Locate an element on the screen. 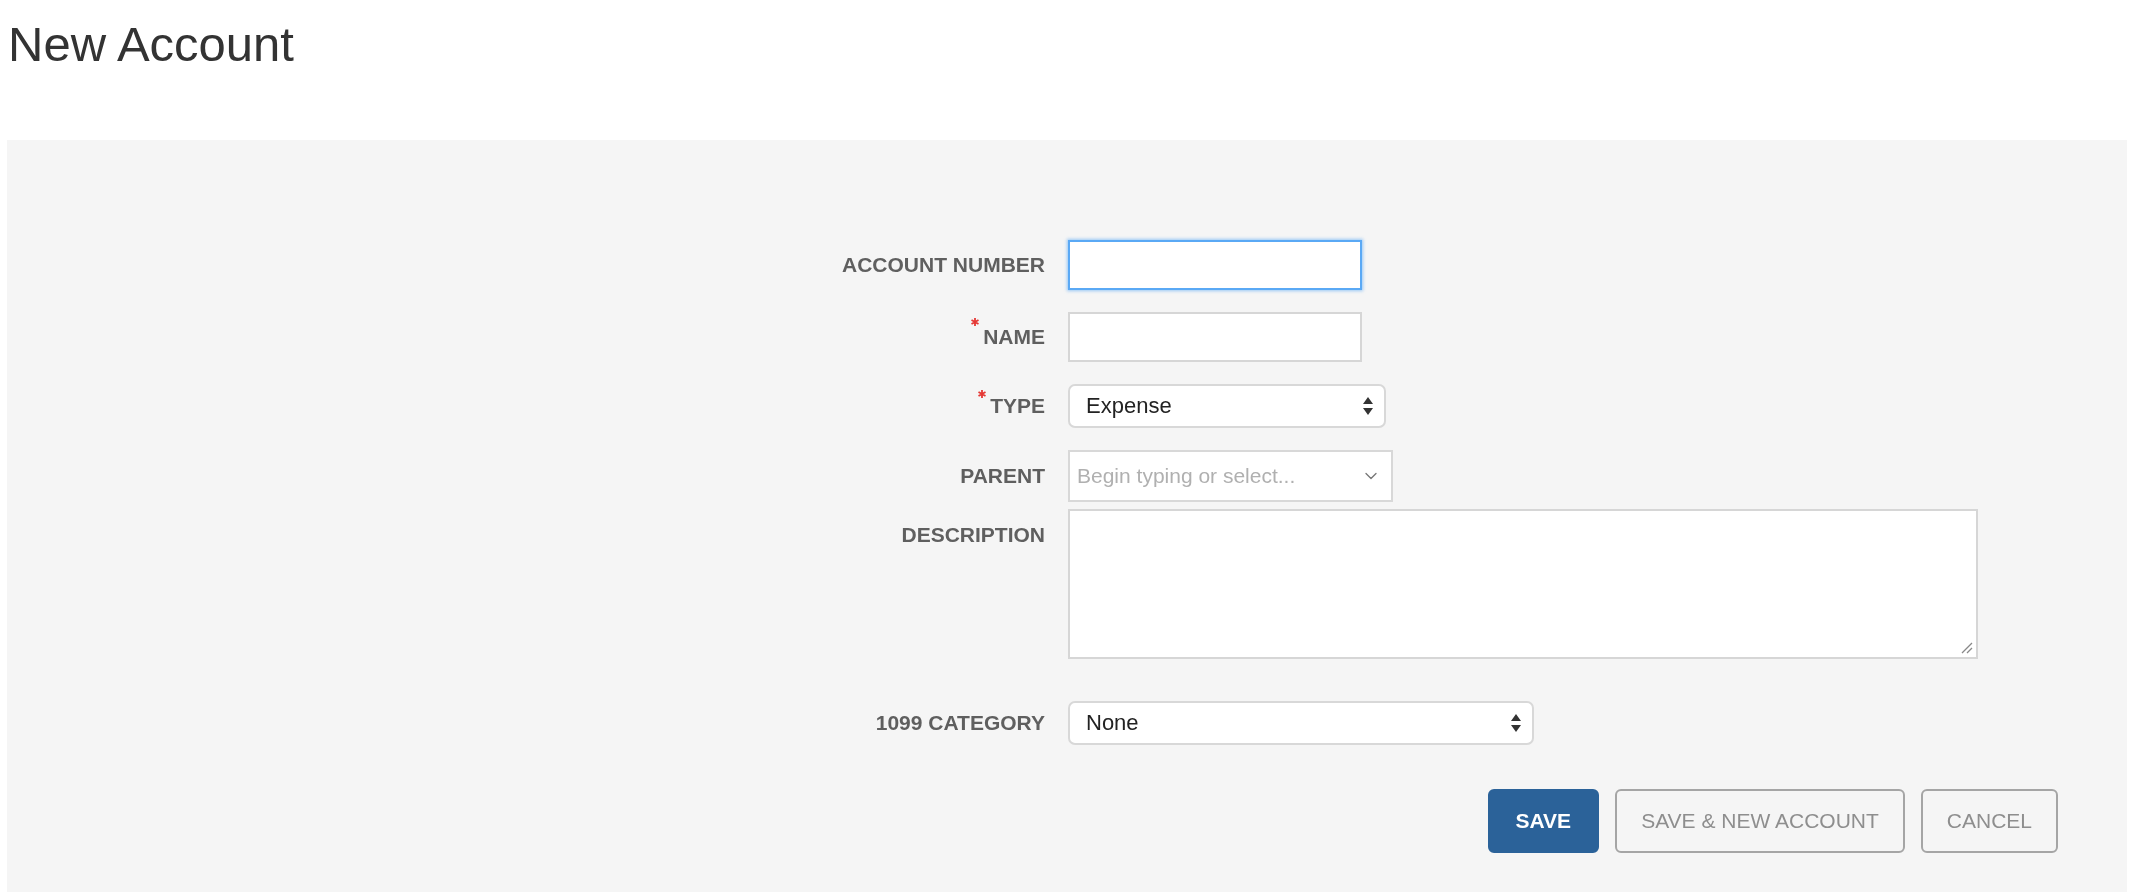 This screenshot has width=2132, height=892. page-title: New Account is located at coordinates (151, 44).